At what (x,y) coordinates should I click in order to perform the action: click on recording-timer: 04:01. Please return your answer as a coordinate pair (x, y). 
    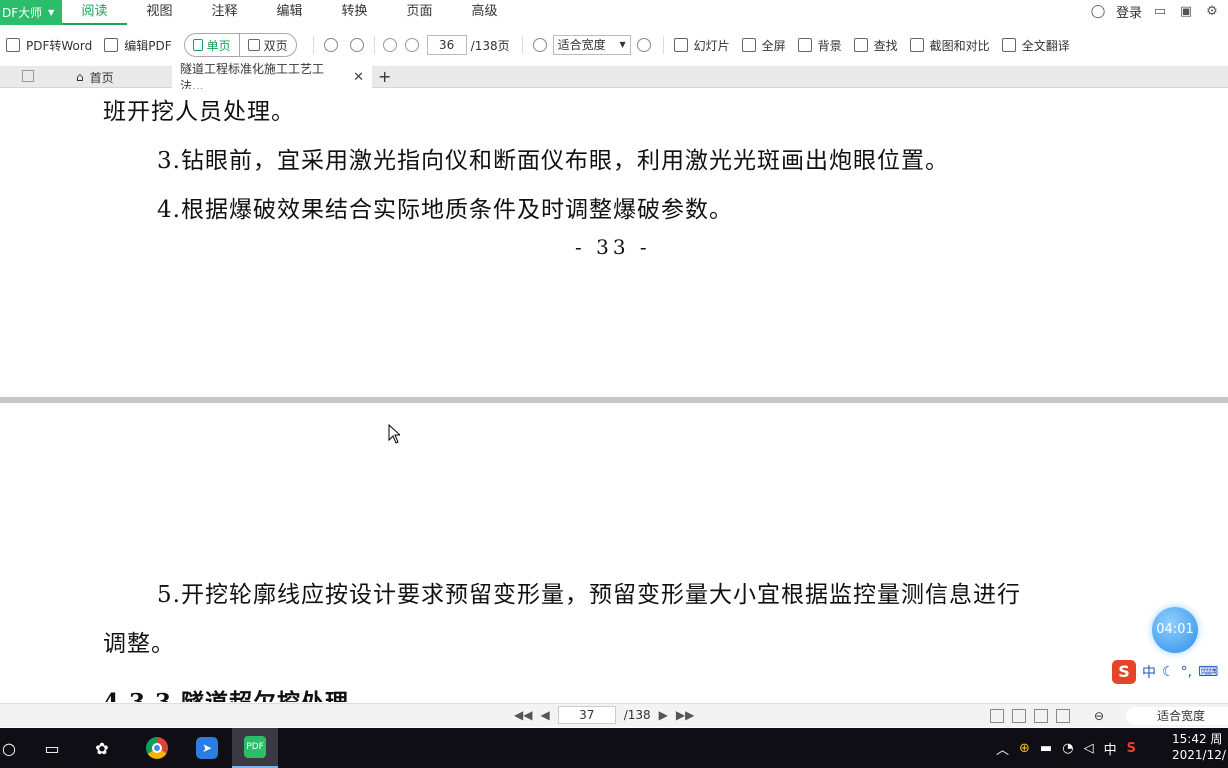
    Looking at the image, I should click on (1175, 630).